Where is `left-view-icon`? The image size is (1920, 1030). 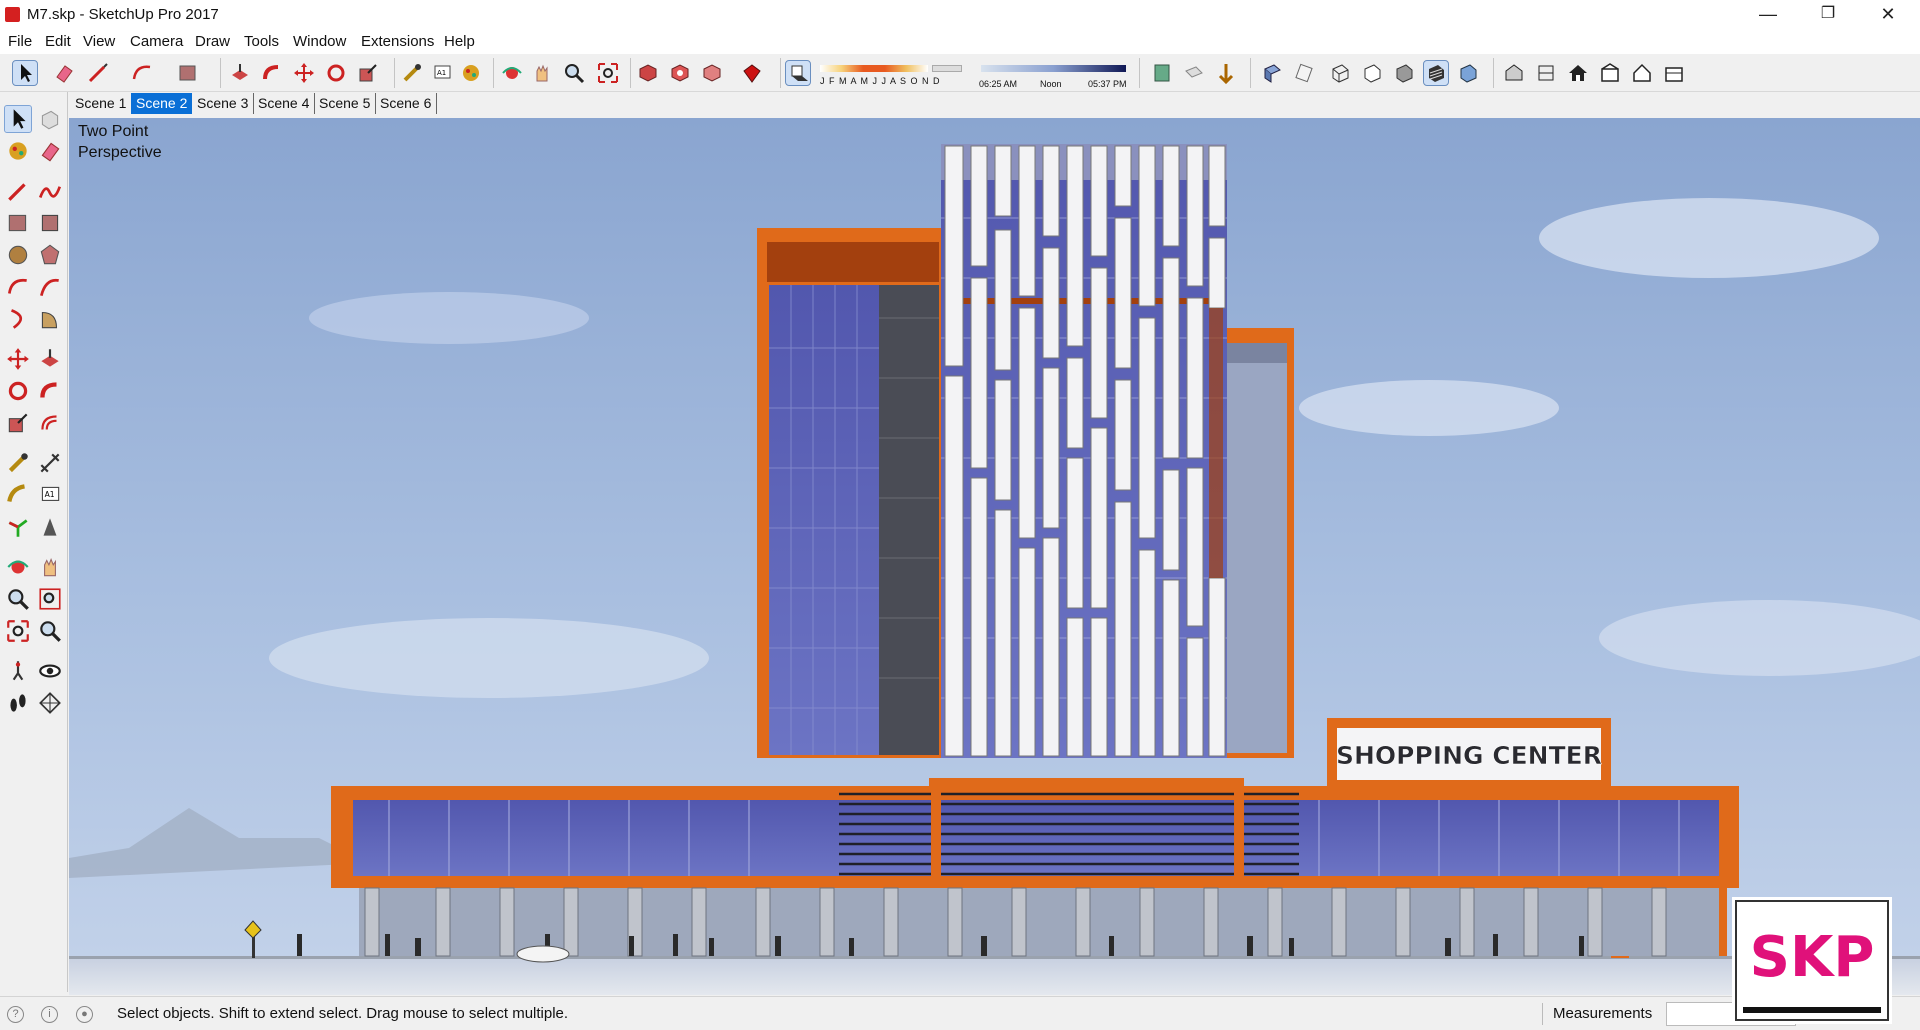 left-view-icon is located at coordinates (1674, 73).